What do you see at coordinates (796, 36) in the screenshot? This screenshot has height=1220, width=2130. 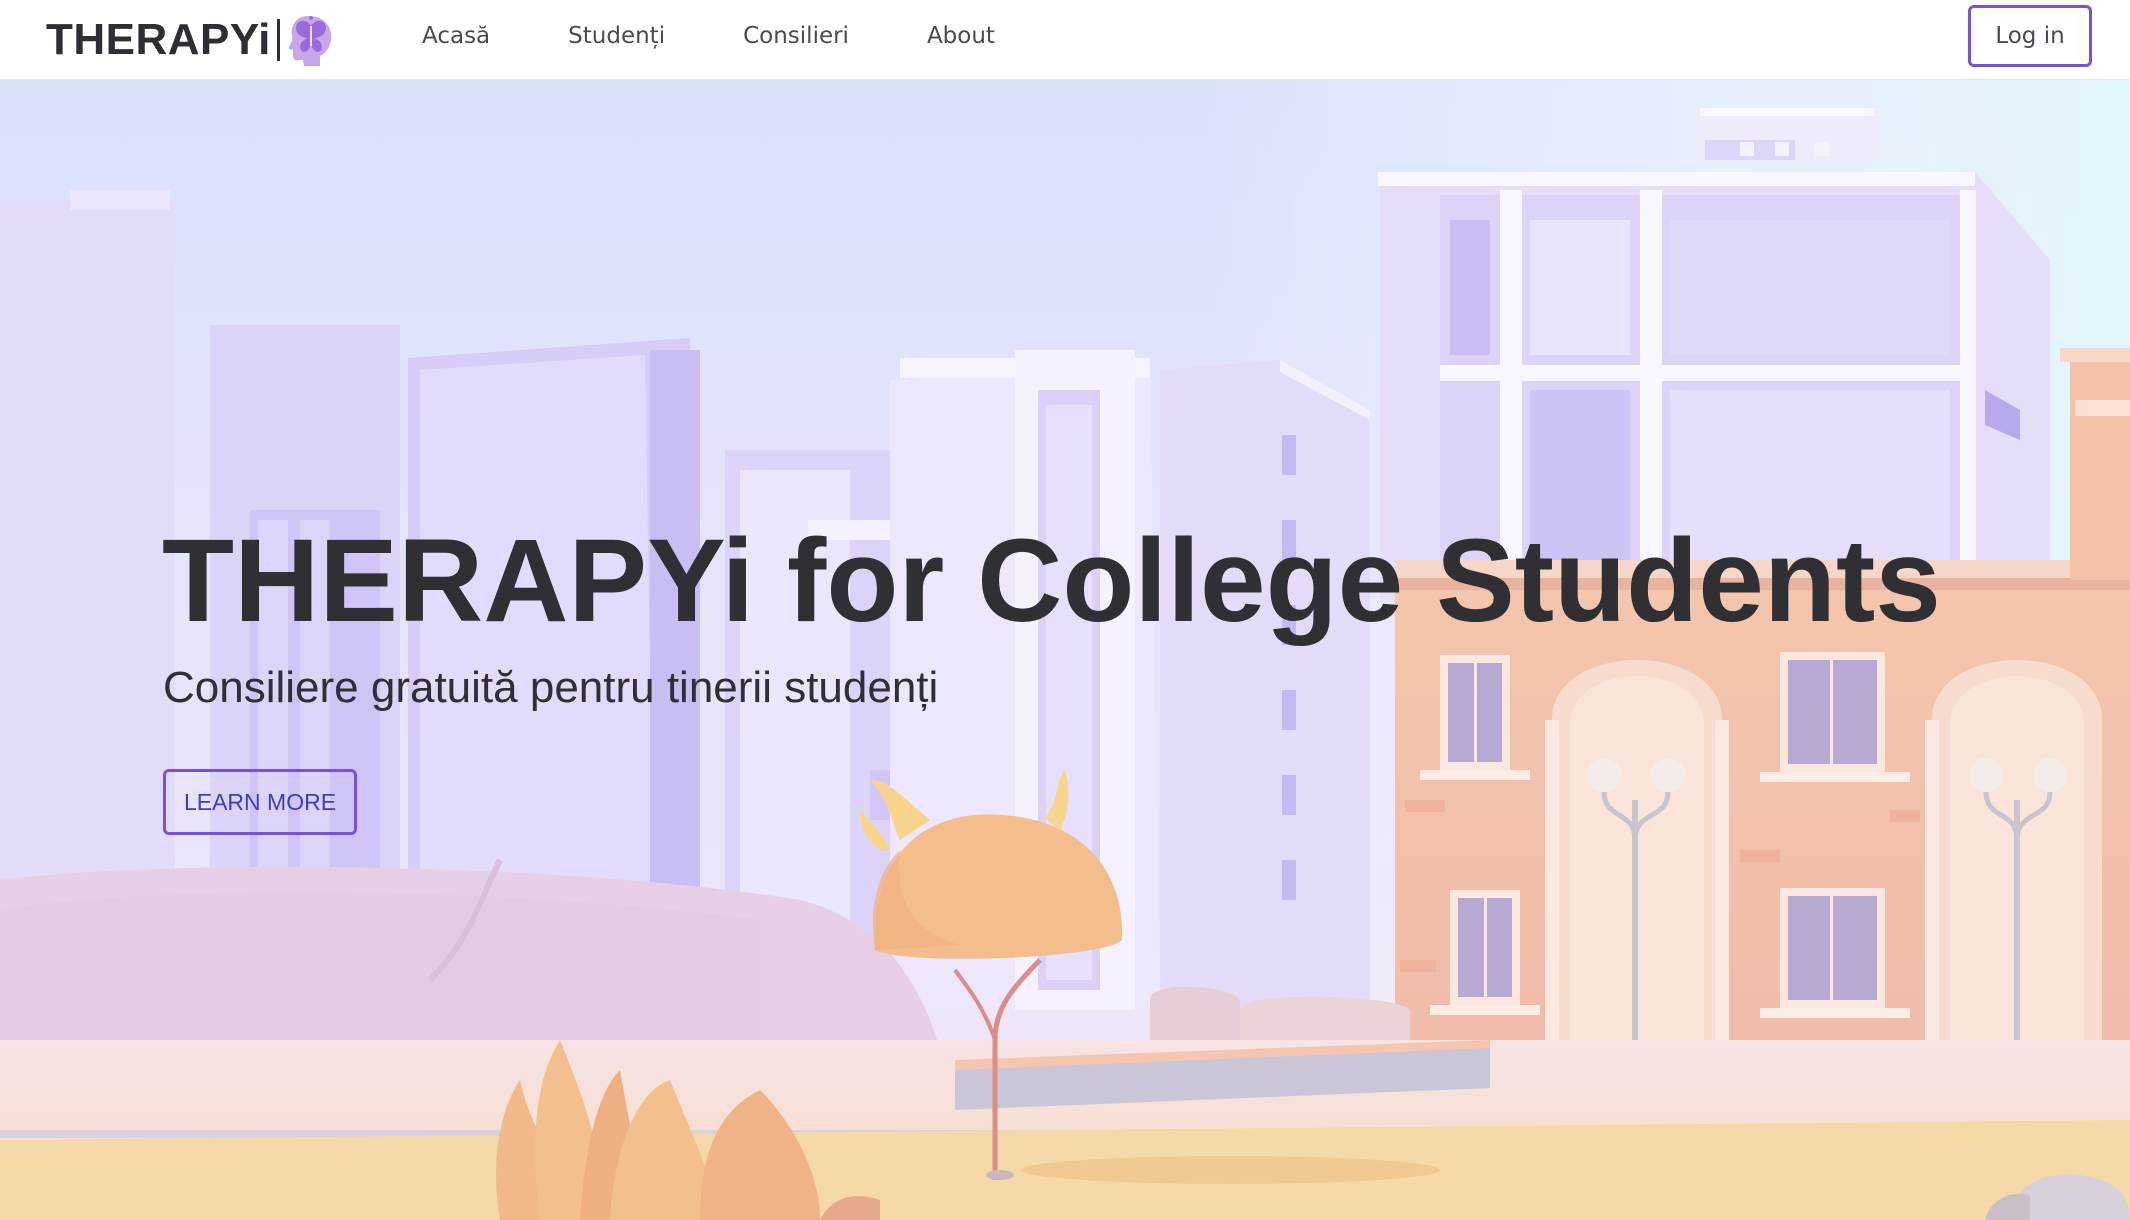 I see `nav-link-consilieri: Consilieri` at bounding box center [796, 36].